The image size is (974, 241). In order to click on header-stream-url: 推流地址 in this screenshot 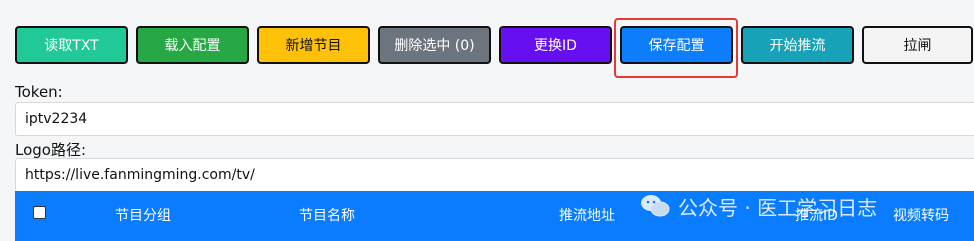, I will do `click(587, 215)`.